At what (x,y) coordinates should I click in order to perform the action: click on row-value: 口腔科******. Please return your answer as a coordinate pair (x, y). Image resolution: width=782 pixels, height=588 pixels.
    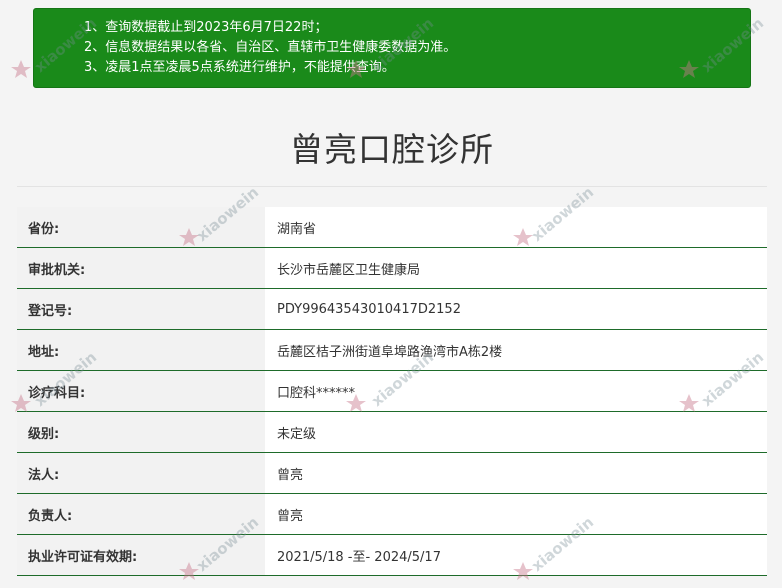
    Looking at the image, I should click on (516, 391).